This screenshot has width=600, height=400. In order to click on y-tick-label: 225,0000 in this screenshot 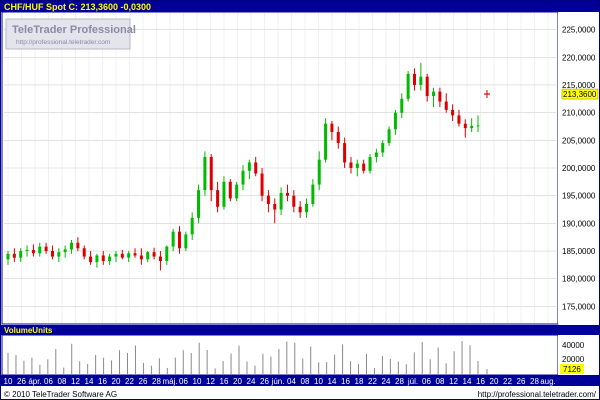, I will do `click(579, 30)`.